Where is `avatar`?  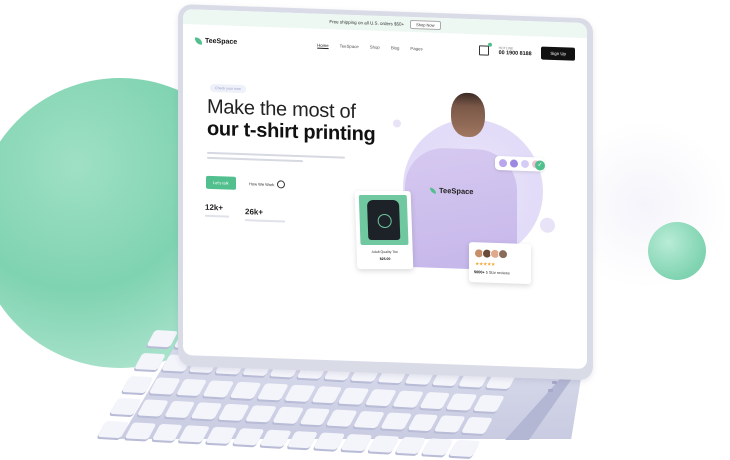 avatar is located at coordinates (503, 254).